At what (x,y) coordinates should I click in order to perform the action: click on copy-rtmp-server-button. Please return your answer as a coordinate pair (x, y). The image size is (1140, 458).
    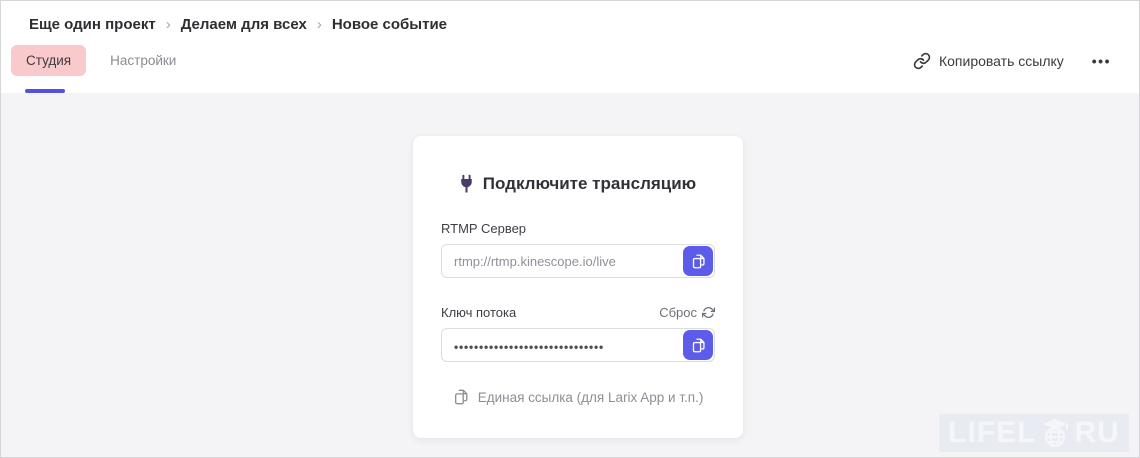
    Looking at the image, I should click on (698, 261).